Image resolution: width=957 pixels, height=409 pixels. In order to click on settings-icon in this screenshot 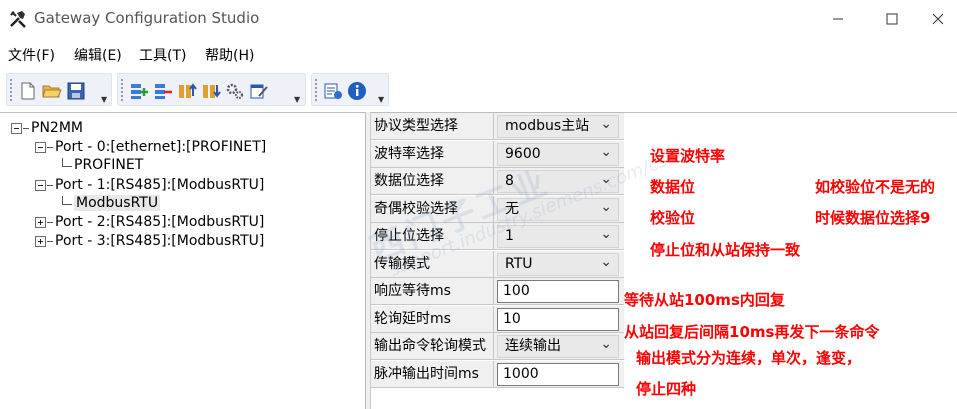, I will do `click(235, 91)`.